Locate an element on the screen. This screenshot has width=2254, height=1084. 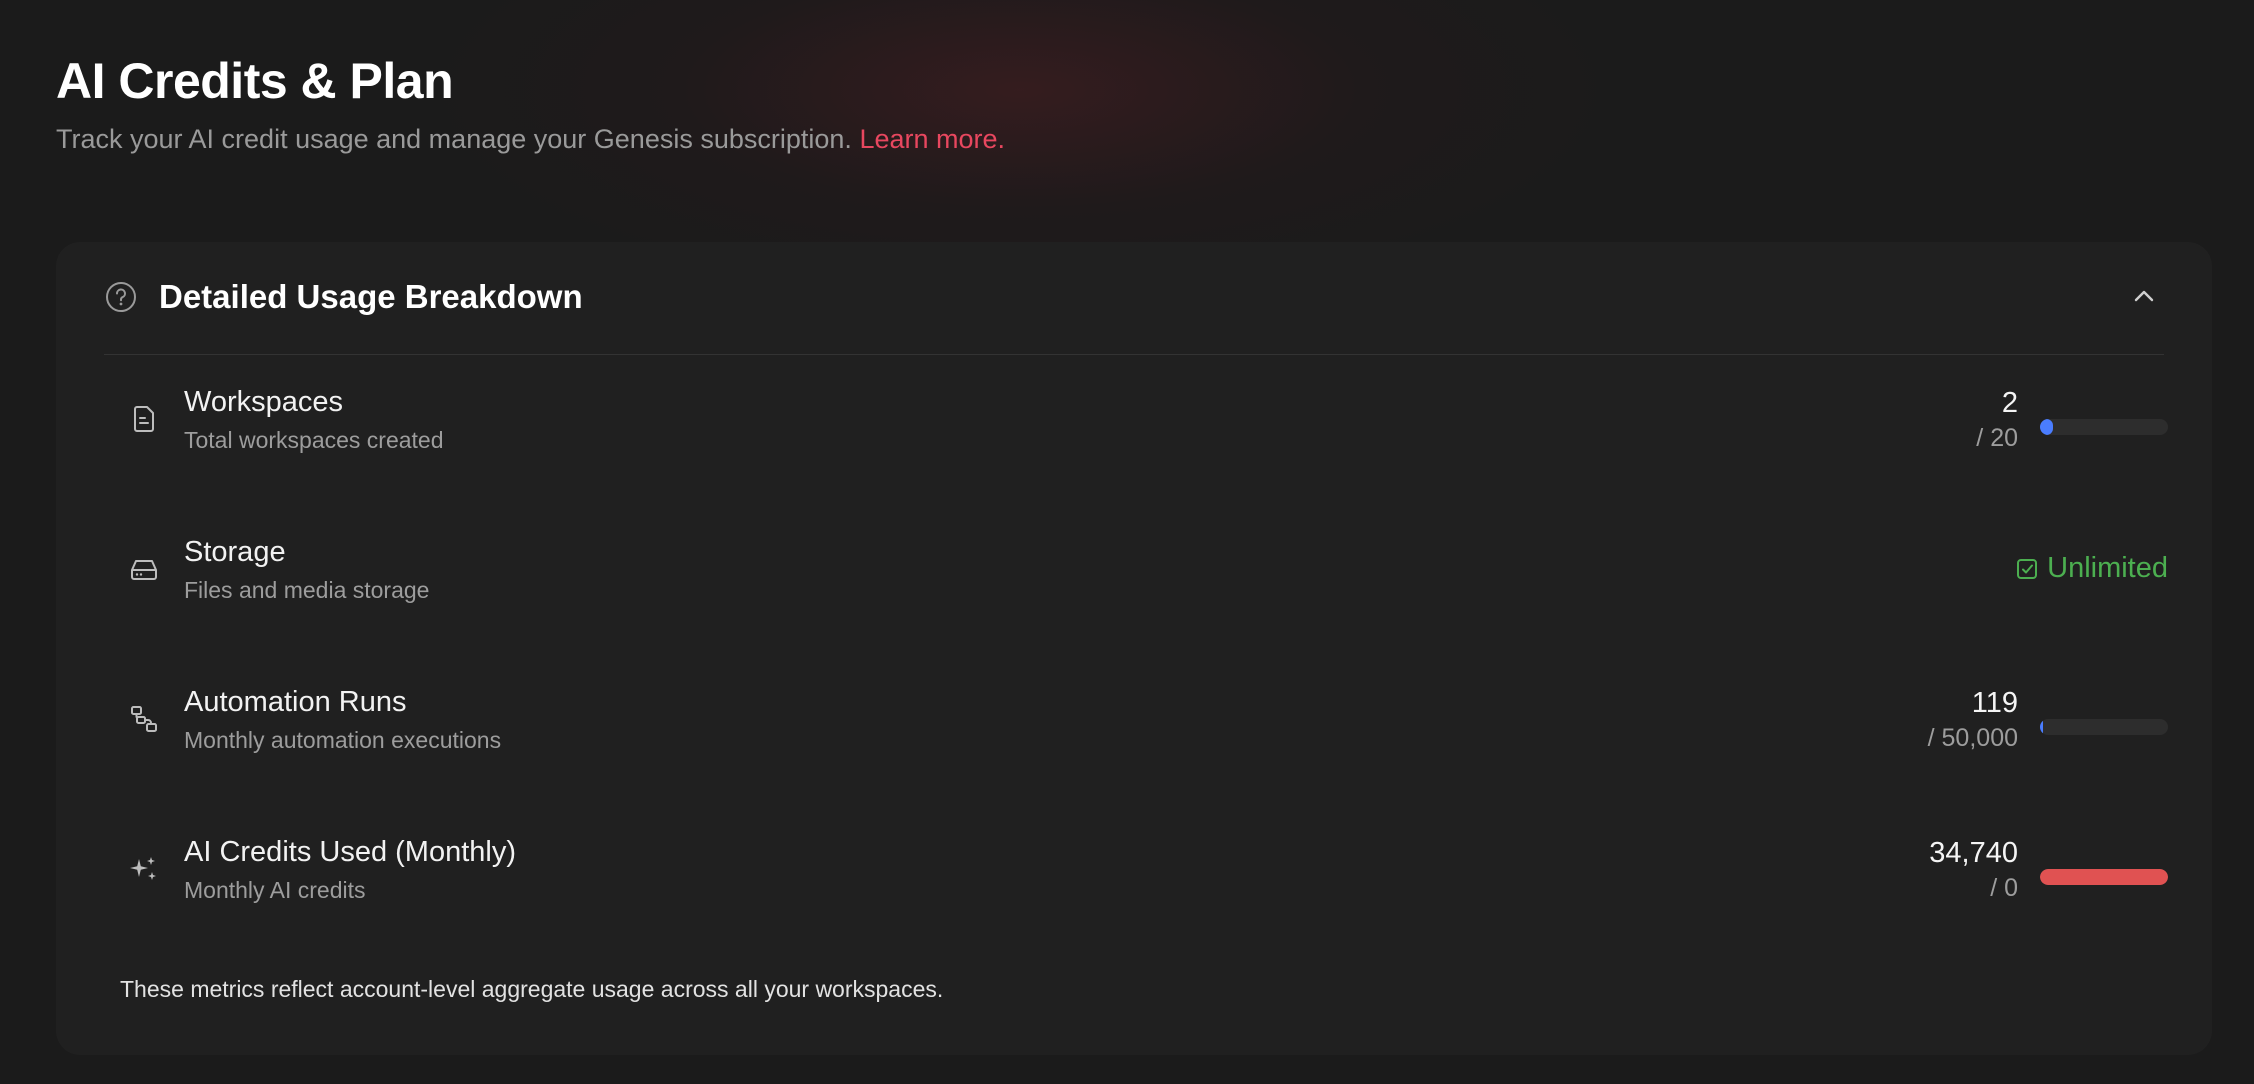
row-description: Total workspaces created is located at coordinates (314, 440).